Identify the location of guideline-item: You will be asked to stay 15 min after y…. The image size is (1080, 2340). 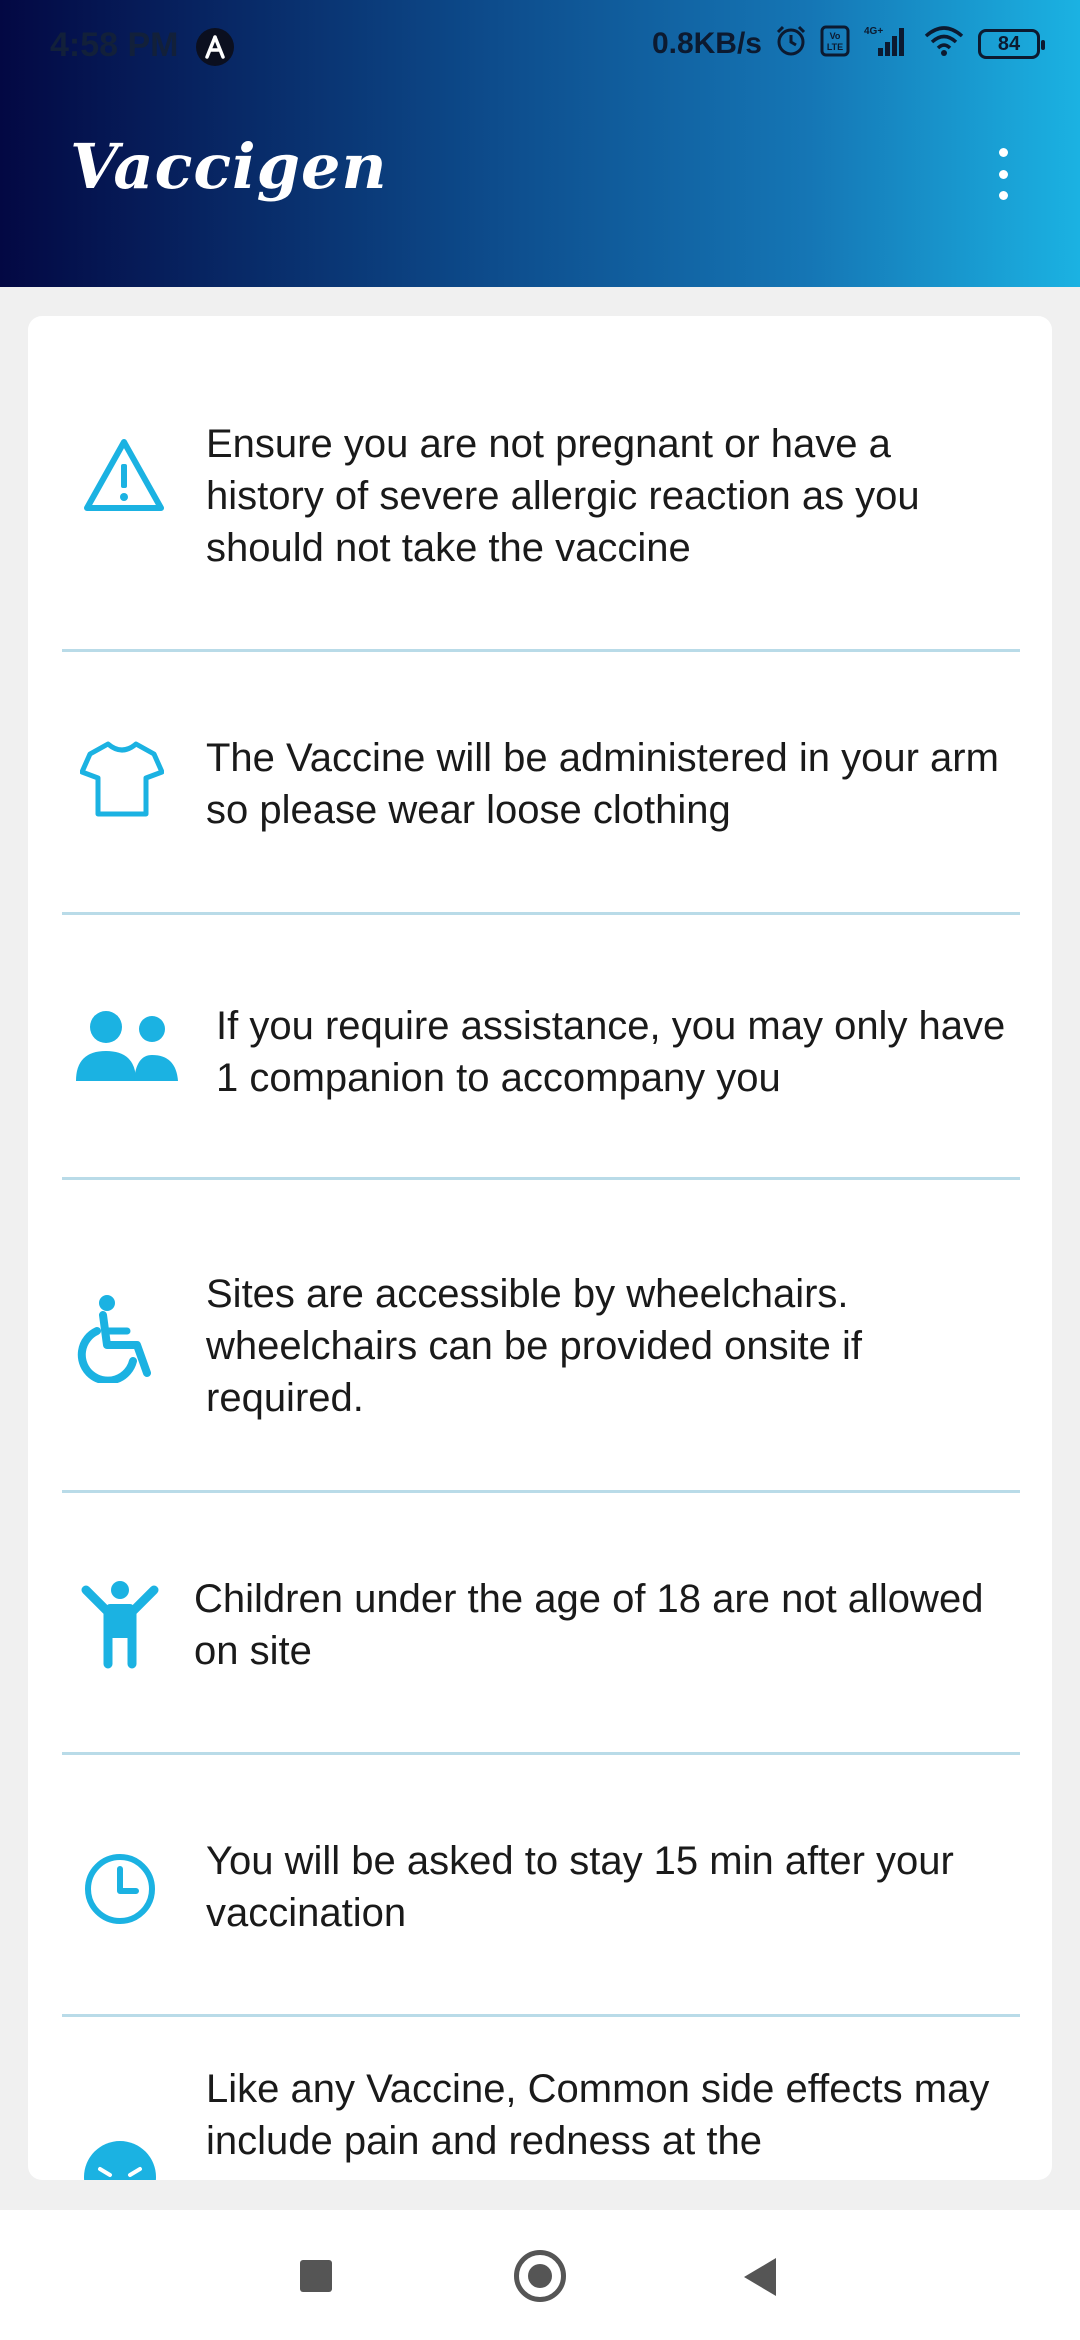
(540, 1885).